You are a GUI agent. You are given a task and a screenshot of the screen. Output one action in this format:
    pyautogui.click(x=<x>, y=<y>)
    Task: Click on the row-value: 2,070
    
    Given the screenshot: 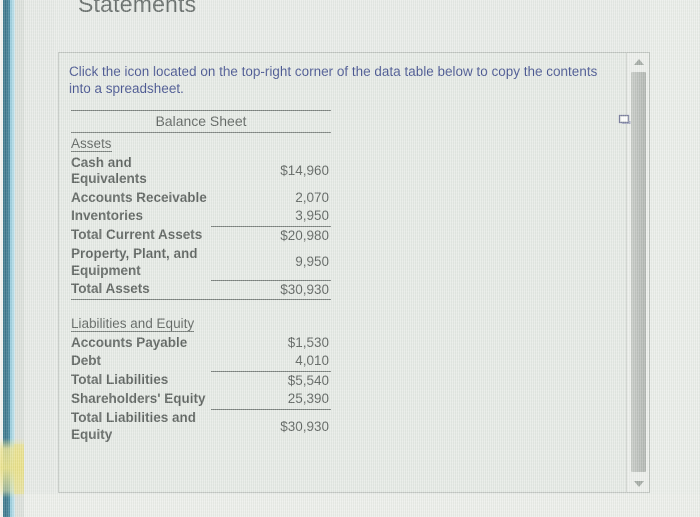 What is the action you would take?
    pyautogui.click(x=312, y=197)
    